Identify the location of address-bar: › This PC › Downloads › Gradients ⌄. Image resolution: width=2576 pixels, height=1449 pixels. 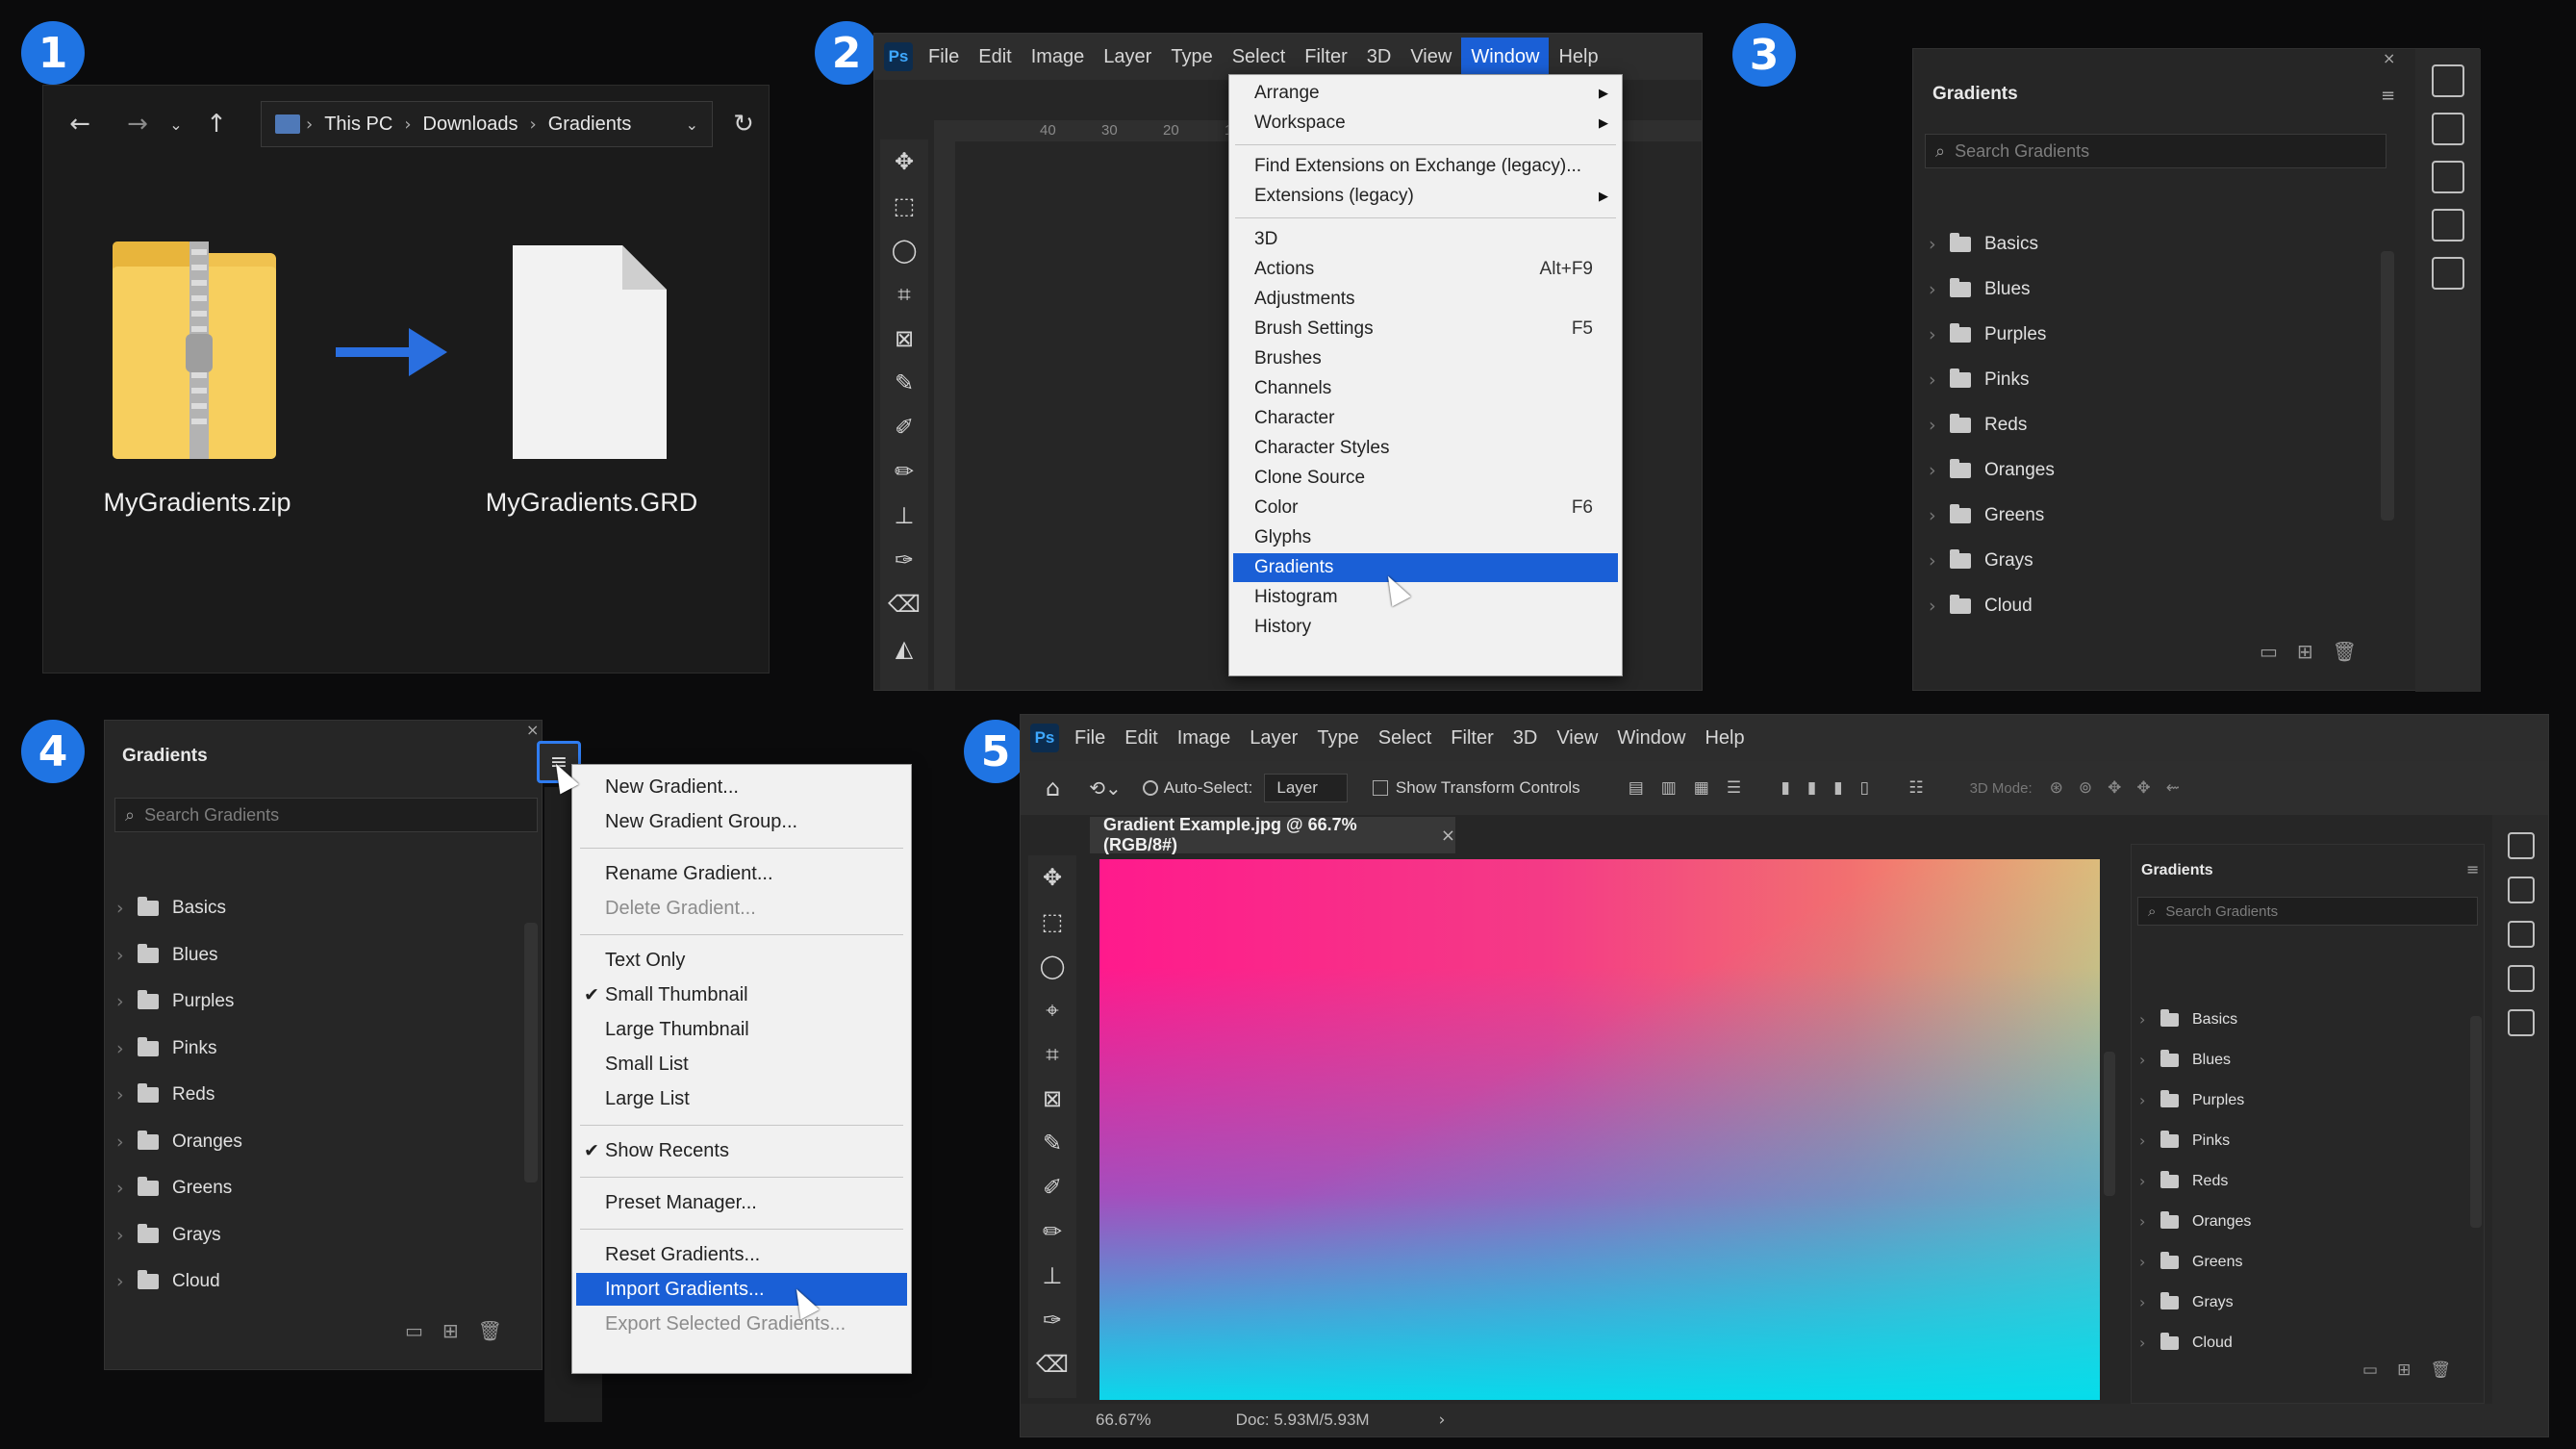
(487, 124).